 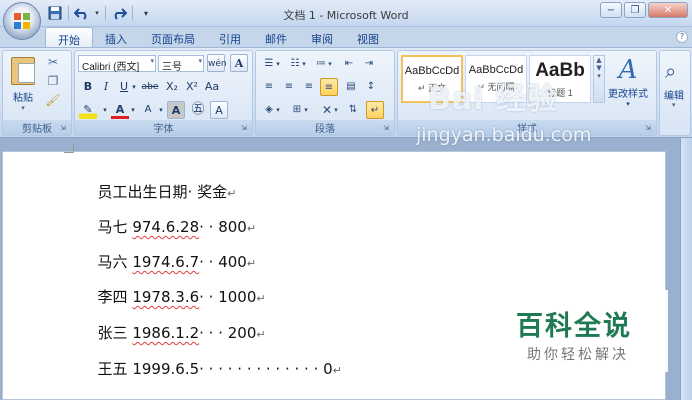 I want to click on align-left-icon: ≡, so click(x=269, y=87).